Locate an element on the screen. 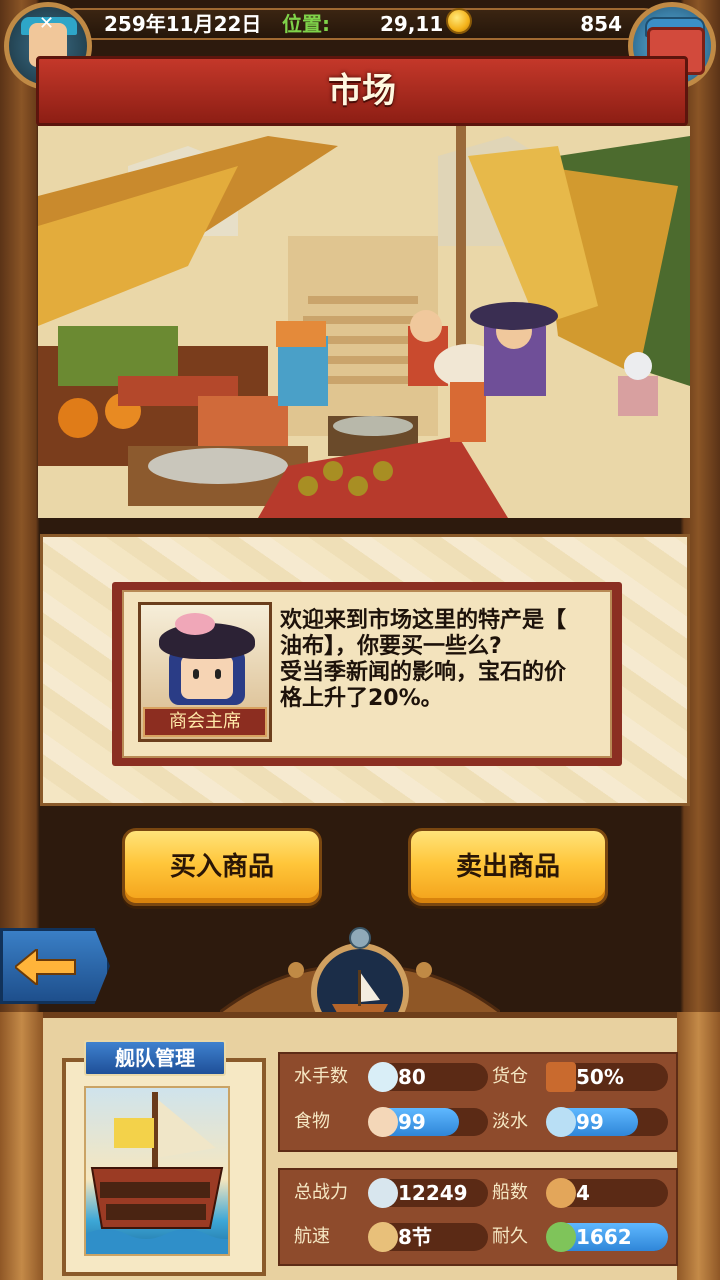  stat-label-durability: 耐久 is located at coordinates (510, 1236).